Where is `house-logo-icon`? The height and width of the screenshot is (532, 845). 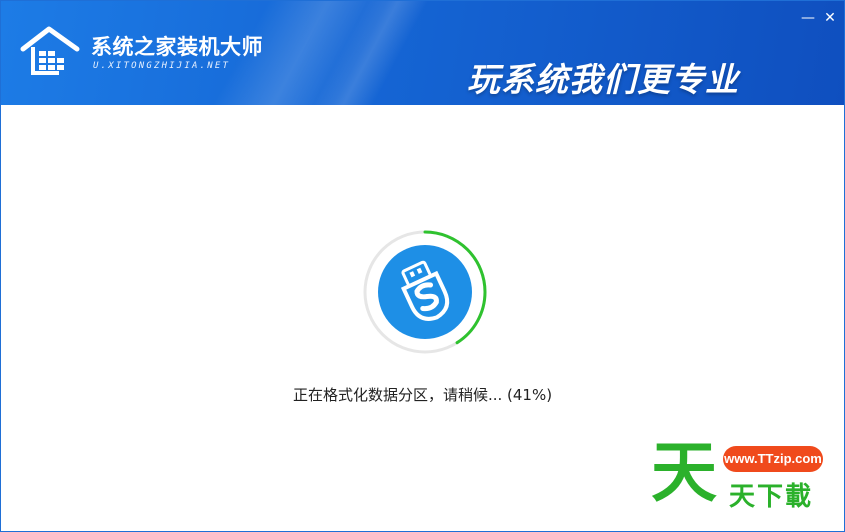
house-logo-icon is located at coordinates (50, 50).